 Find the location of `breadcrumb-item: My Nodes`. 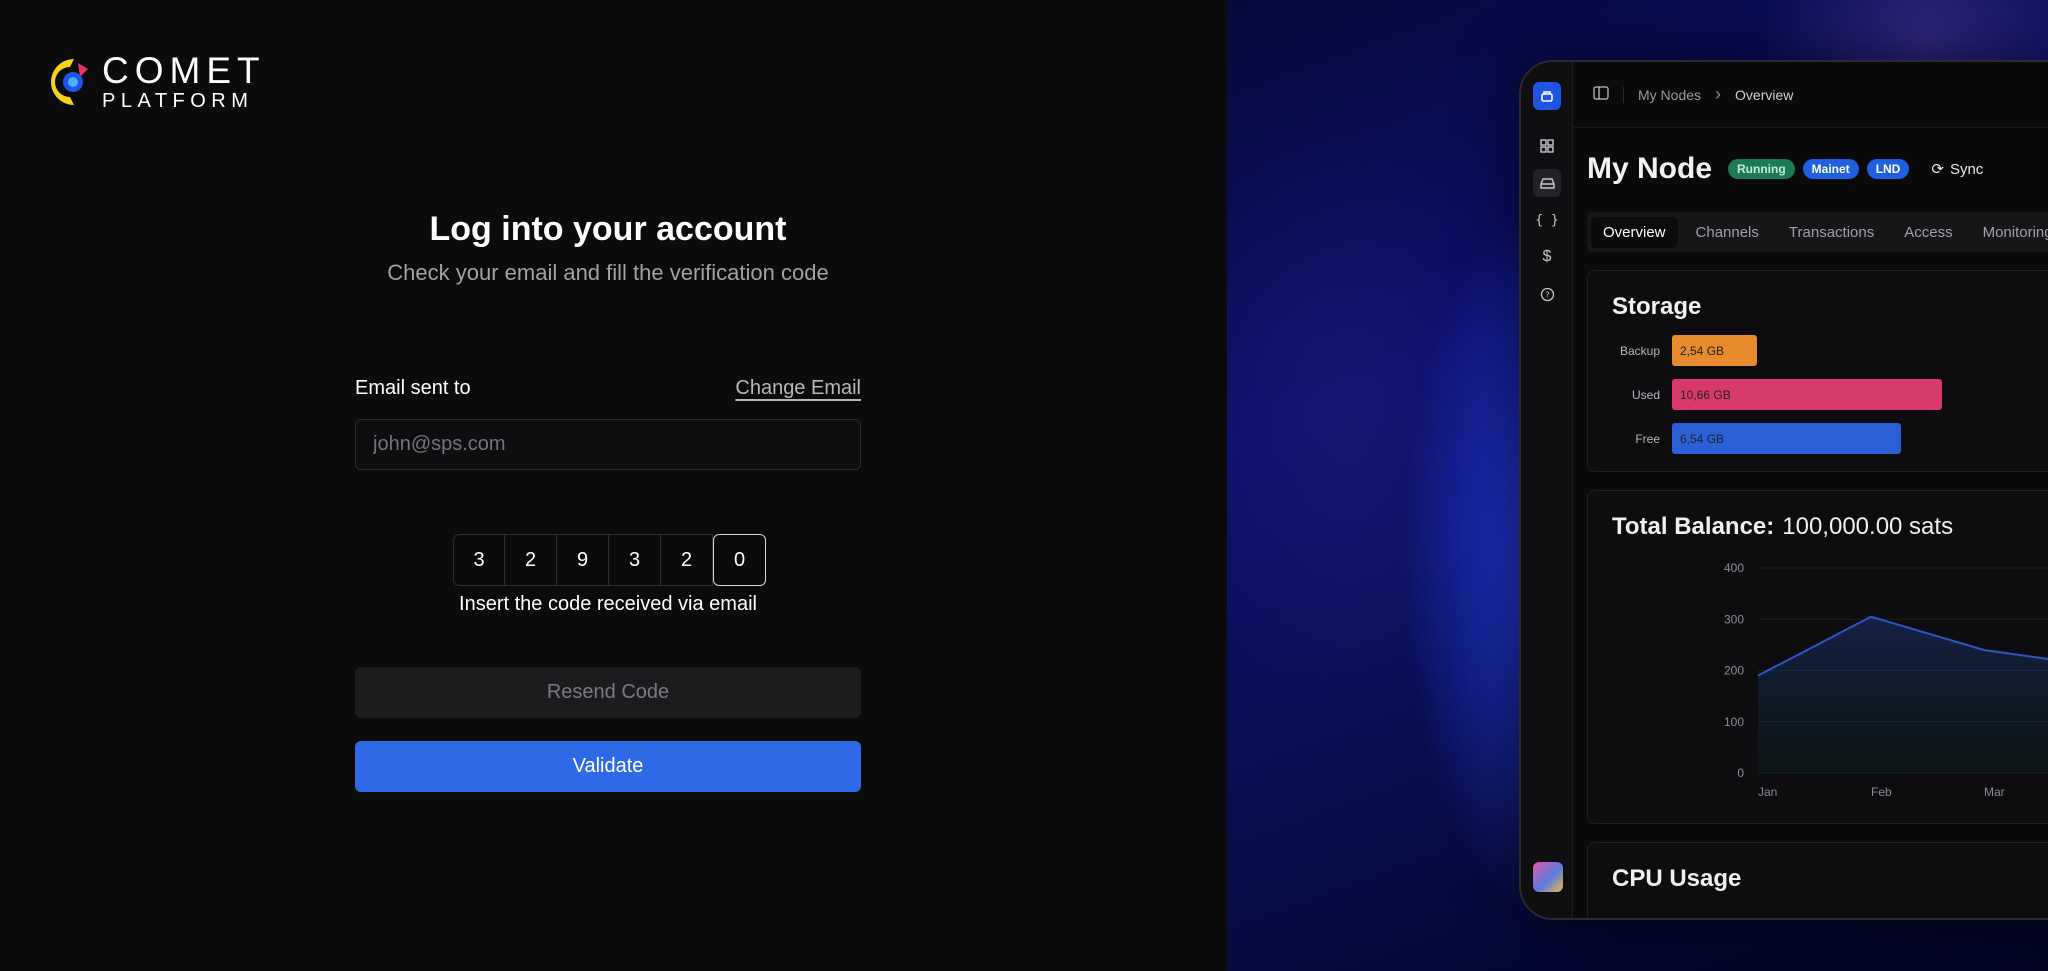

breadcrumb-item: My Nodes is located at coordinates (1670, 94).